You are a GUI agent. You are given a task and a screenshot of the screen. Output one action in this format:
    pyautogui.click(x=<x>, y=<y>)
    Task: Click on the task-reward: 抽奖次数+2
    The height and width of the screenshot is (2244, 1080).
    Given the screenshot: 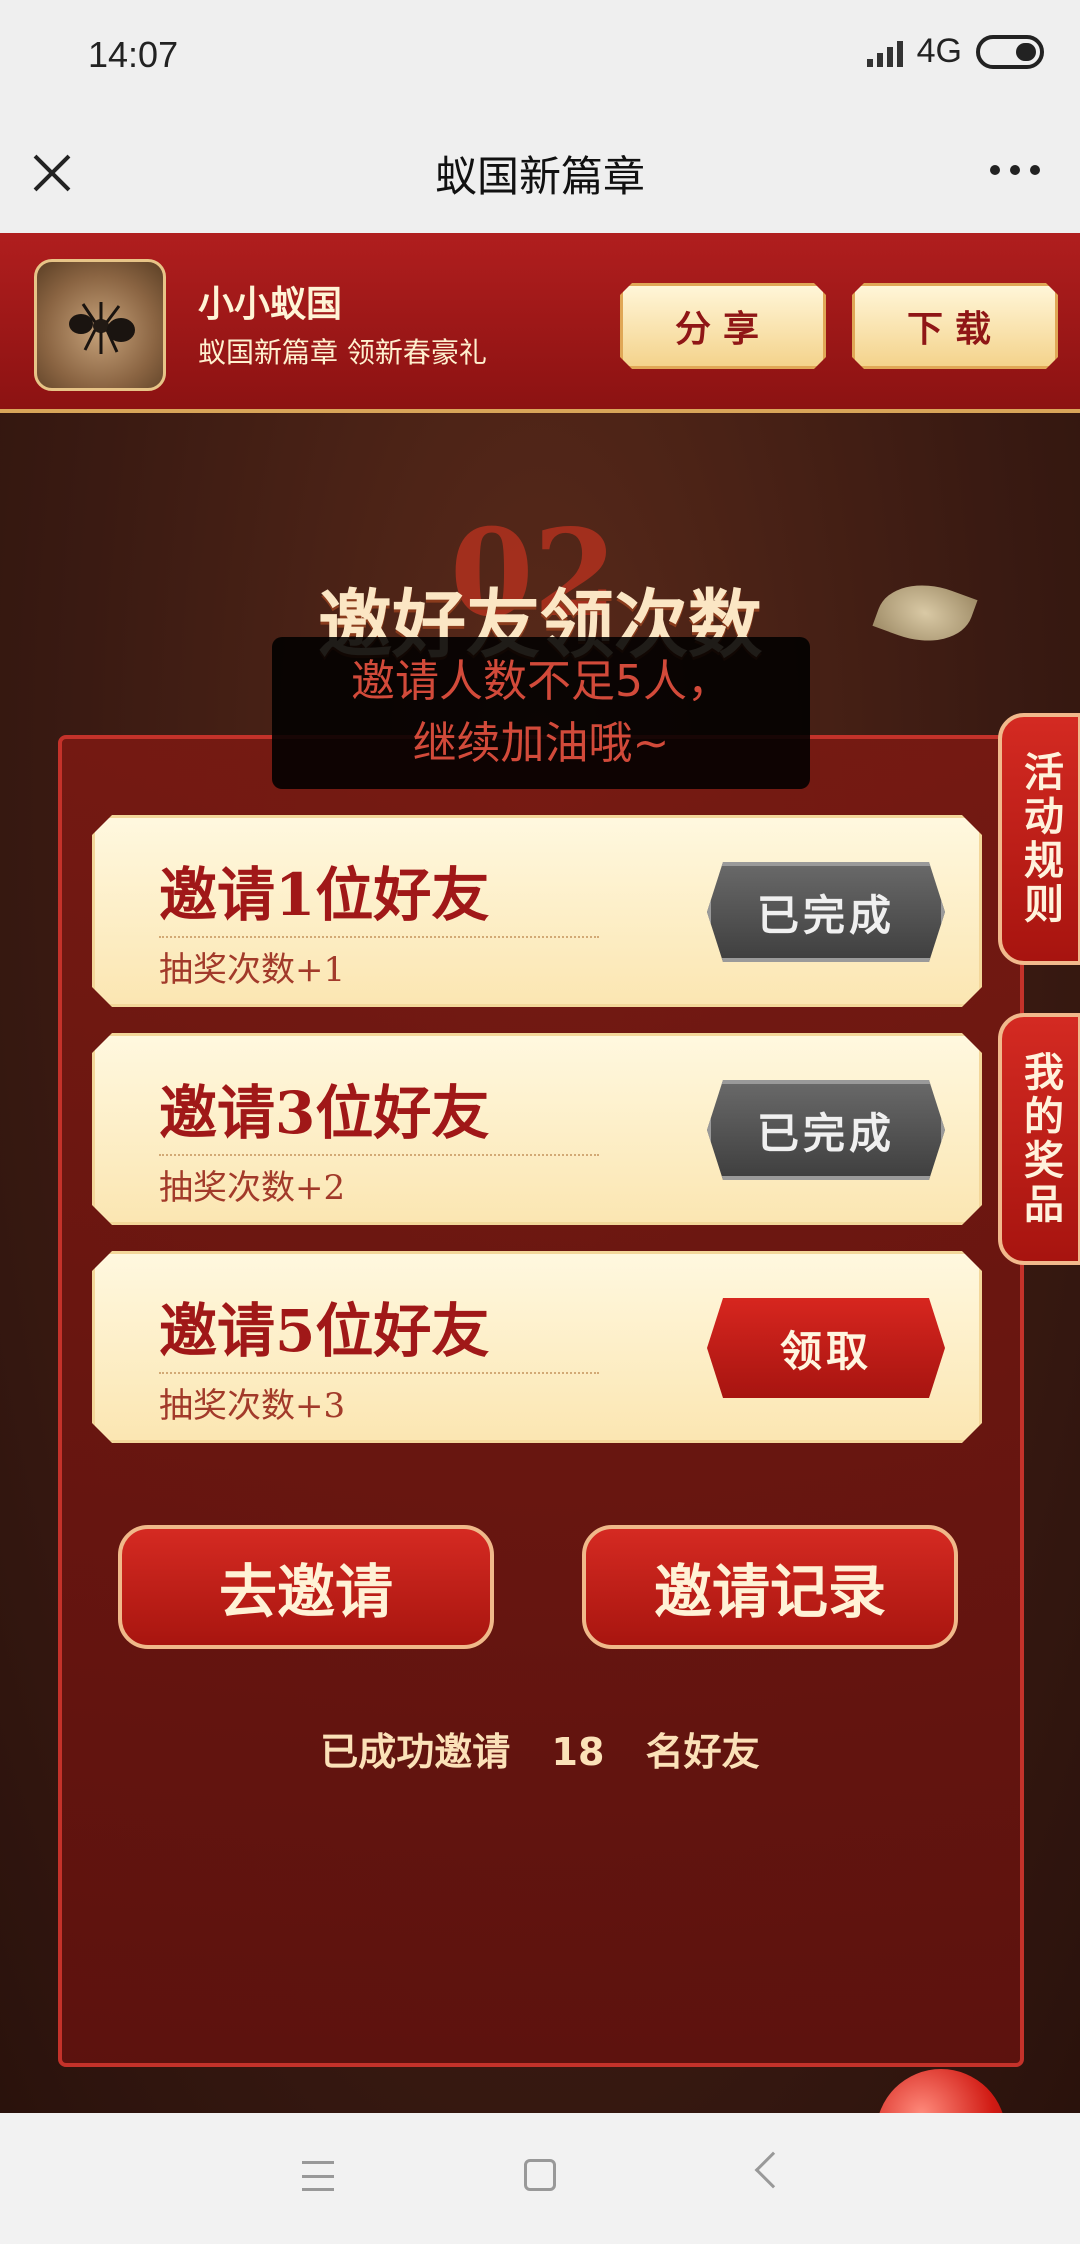 What is the action you would take?
    pyautogui.click(x=379, y=1181)
    